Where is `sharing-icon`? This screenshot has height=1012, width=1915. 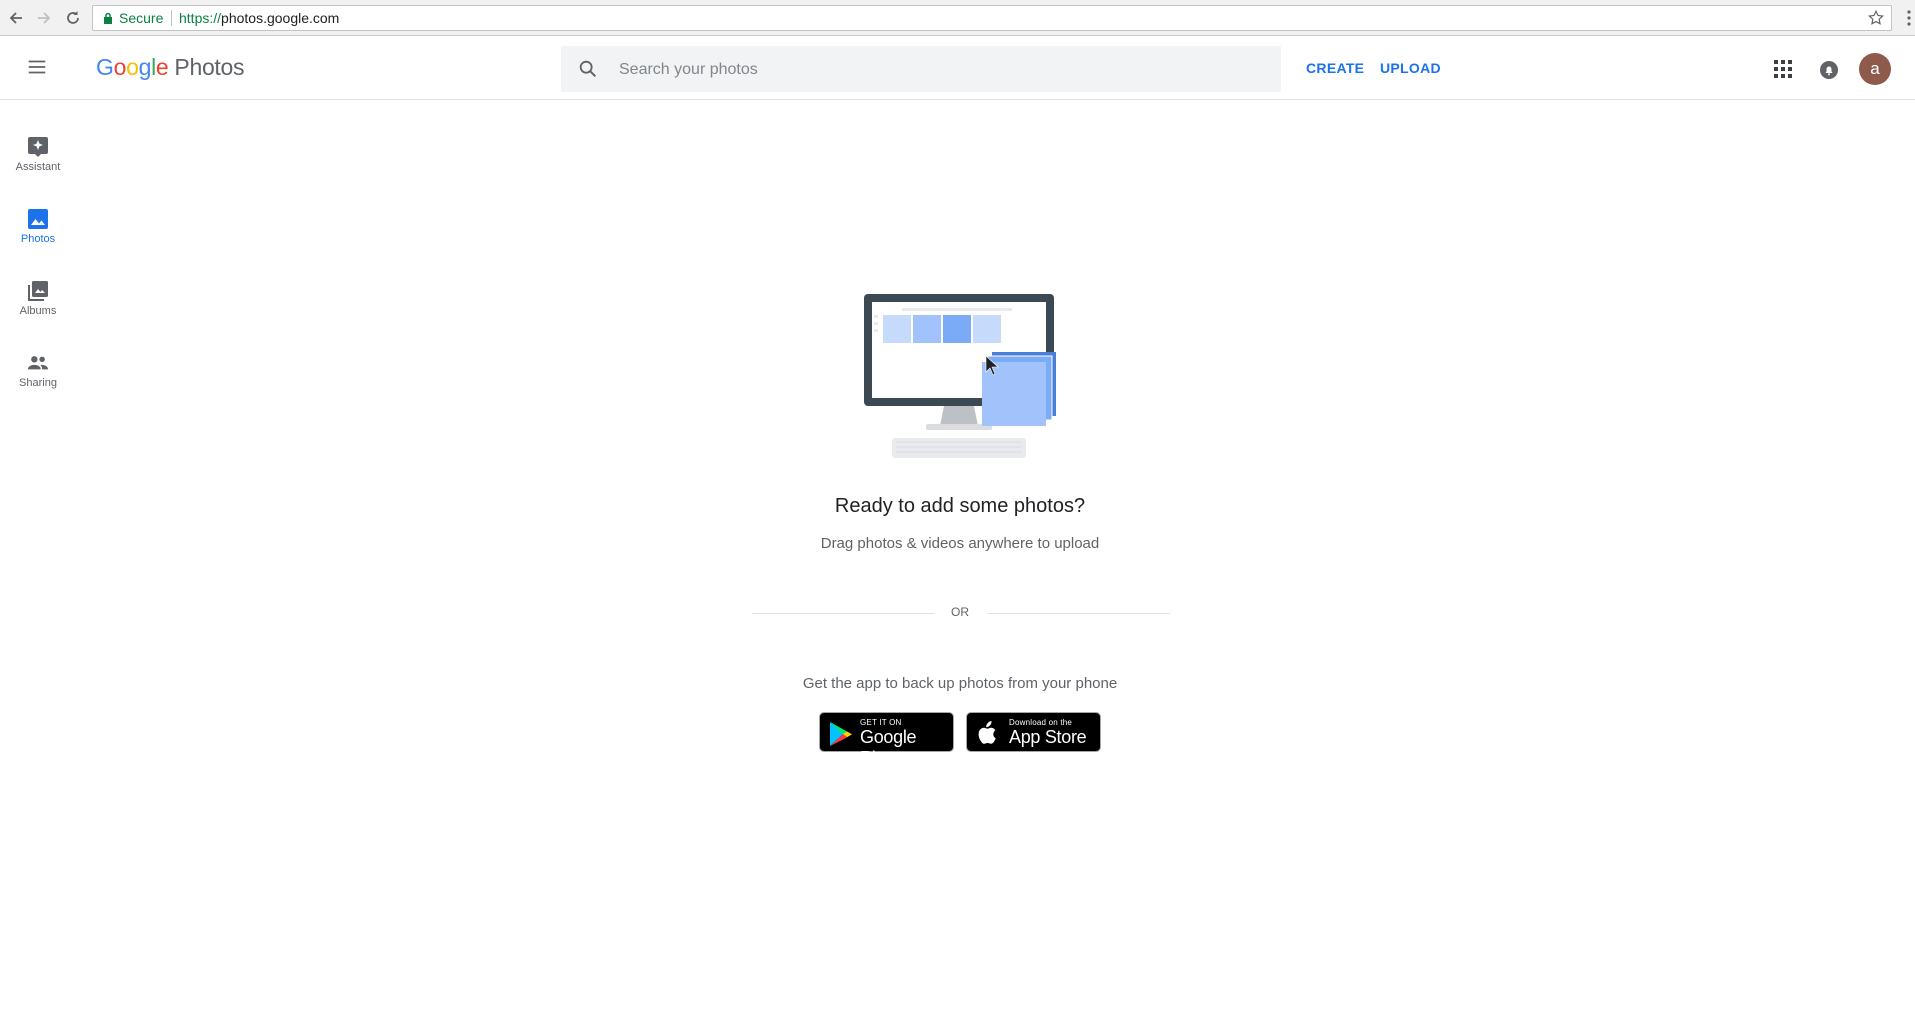
sharing-icon is located at coordinates (38, 363).